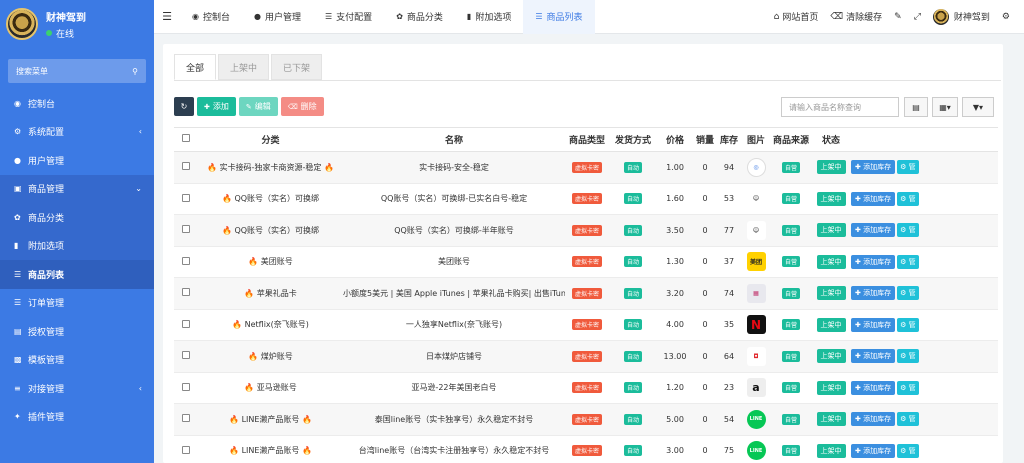  I want to click on sidebar-item-dashboard: ◉ 控制台, so click(77, 103).